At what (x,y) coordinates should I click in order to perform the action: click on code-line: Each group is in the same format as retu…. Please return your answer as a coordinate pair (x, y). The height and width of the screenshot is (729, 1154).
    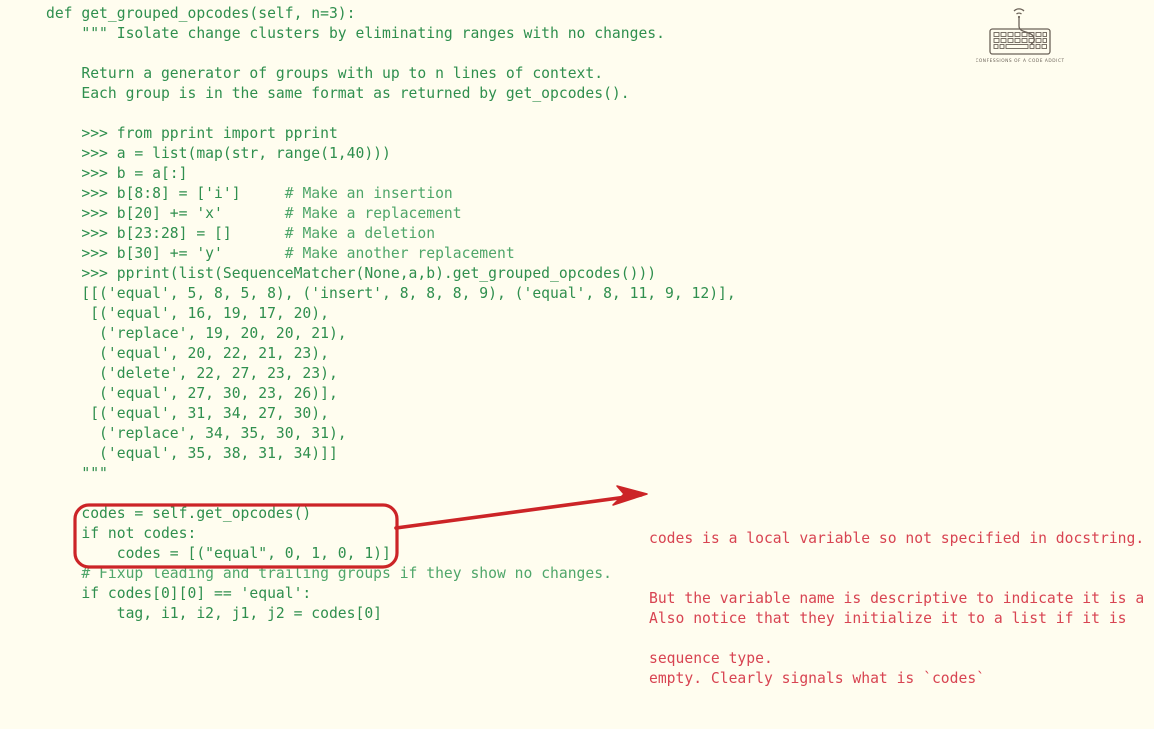
    Looking at the image, I should click on (338, 93).